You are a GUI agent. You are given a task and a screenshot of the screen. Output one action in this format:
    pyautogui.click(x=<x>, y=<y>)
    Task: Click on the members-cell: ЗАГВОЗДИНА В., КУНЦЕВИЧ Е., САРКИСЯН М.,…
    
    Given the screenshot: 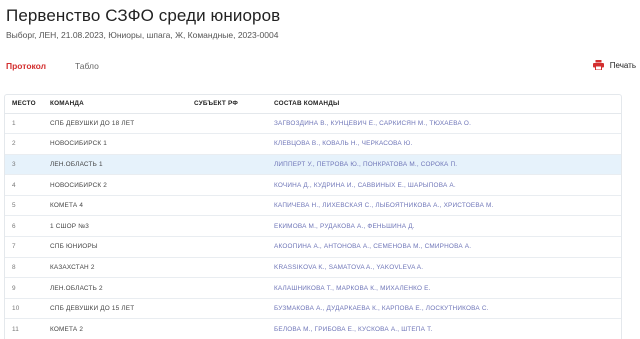 What is the action you would take?
    pyautogui.click(x=444, y=124)
    